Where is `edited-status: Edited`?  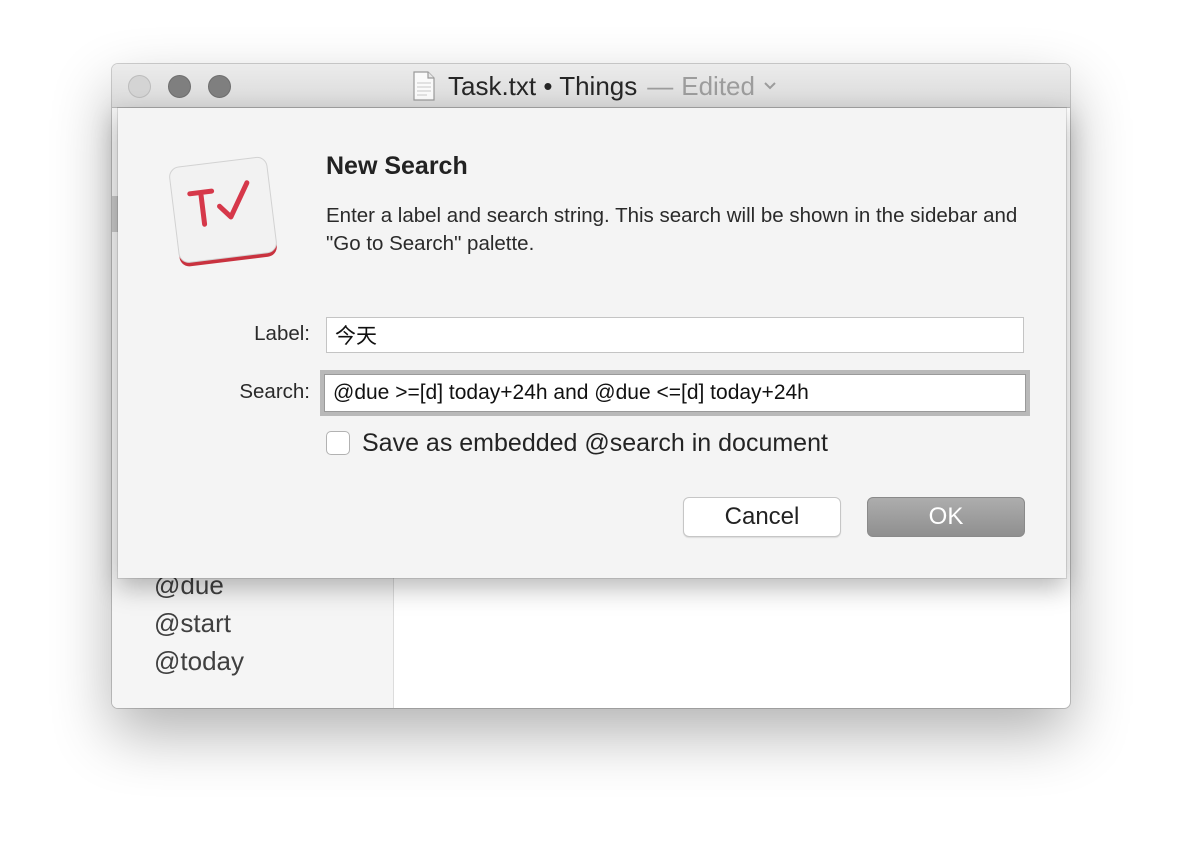
edited-status: Edited is located at coordinates (718, 85).